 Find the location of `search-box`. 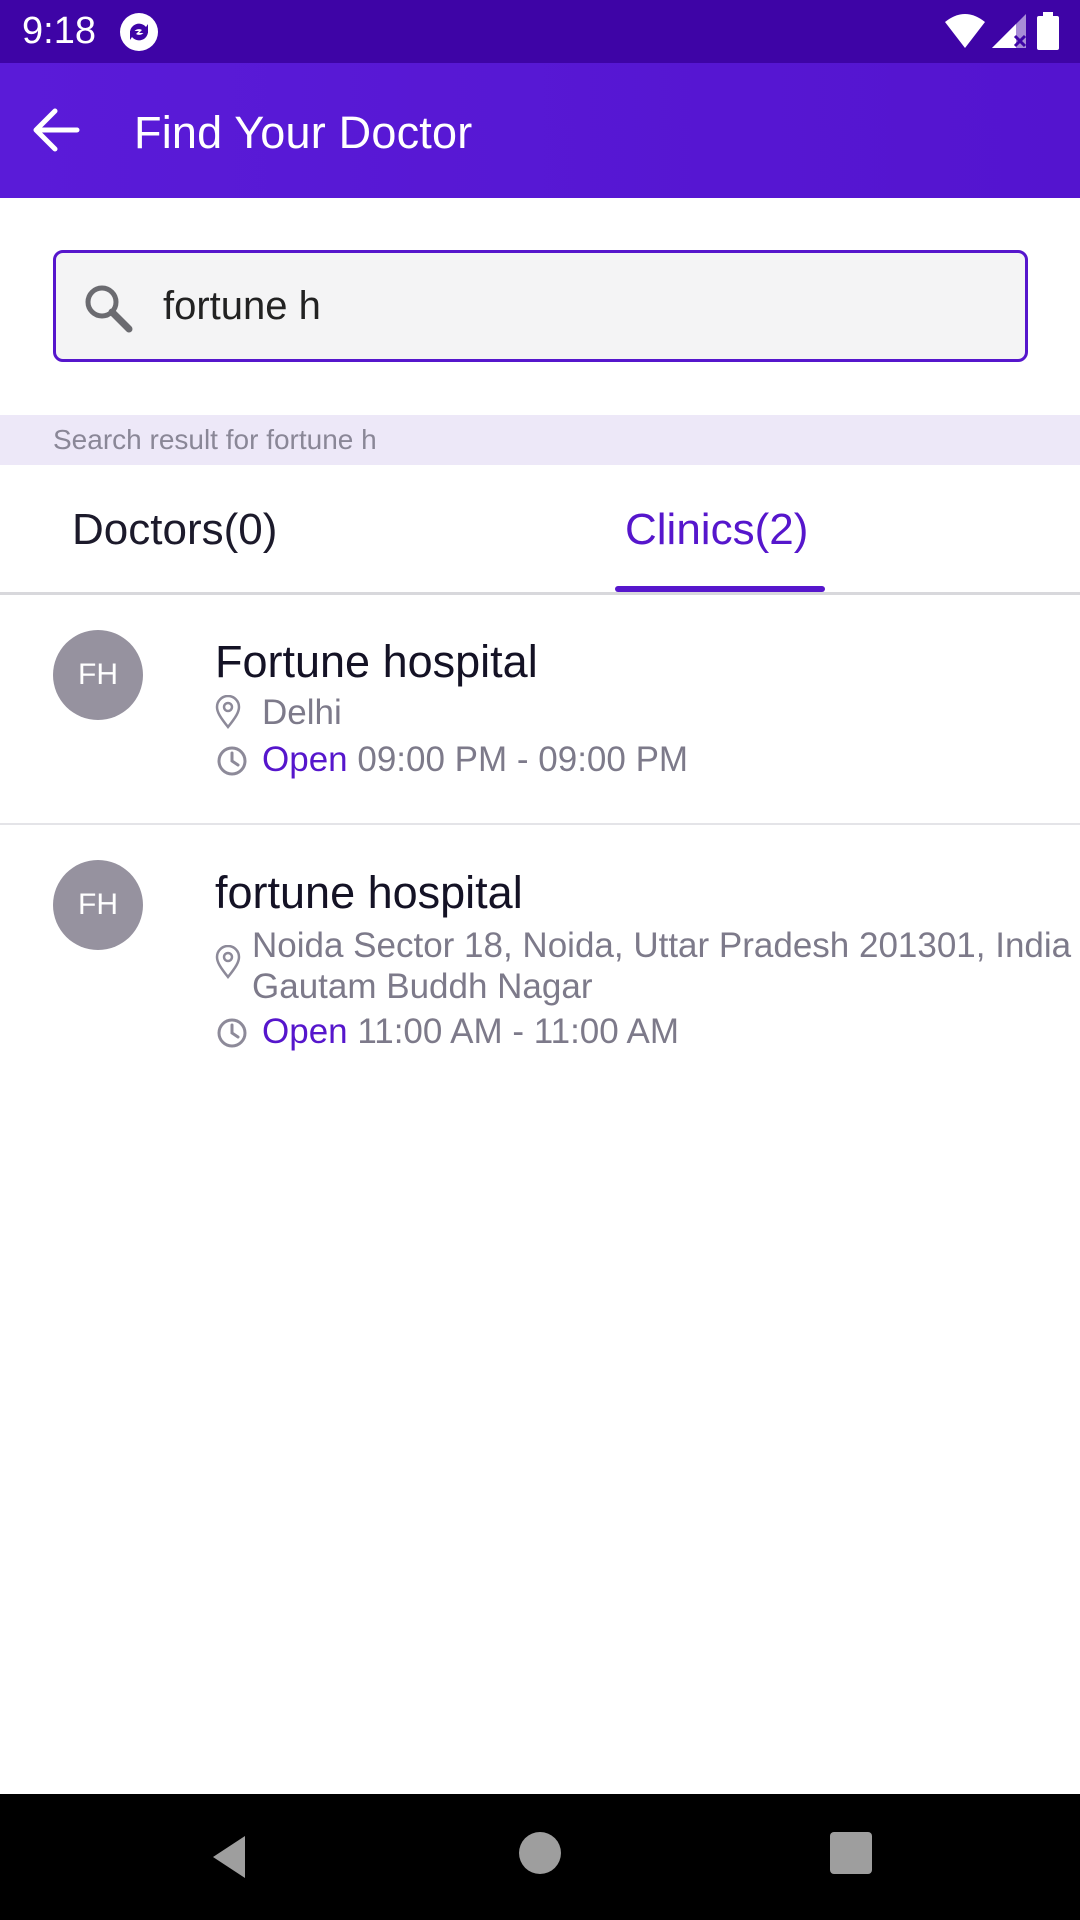

search-box is located at coordinates (540, 306).